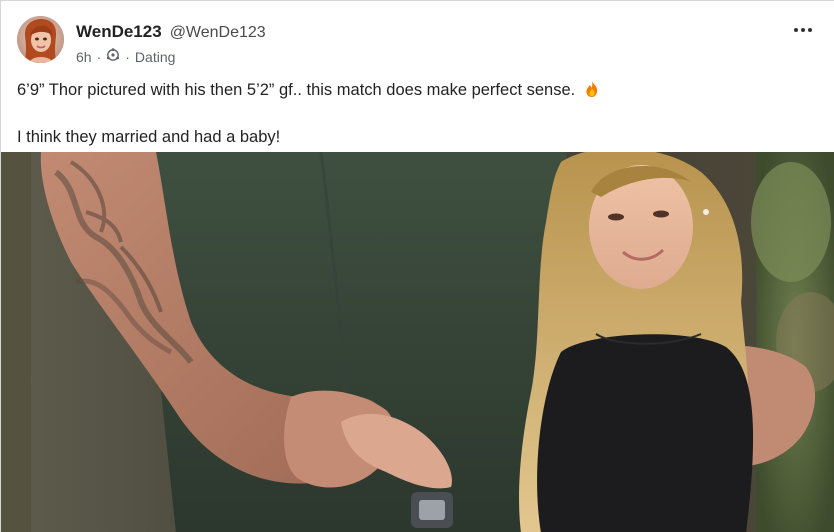 Image resolution: width=834 pixels, height=532 pixels. I want to click on more-options-icon, so click(803, 30).